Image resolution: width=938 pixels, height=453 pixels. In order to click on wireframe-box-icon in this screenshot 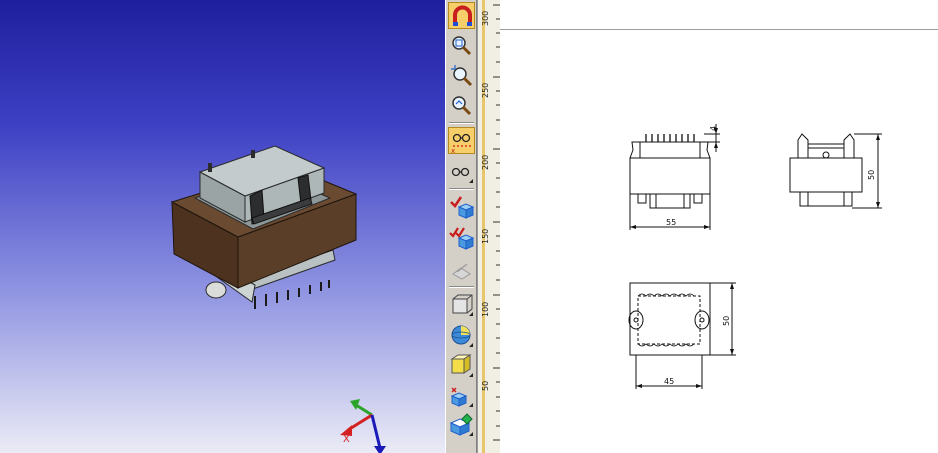, I will do `click(462, 305)`.